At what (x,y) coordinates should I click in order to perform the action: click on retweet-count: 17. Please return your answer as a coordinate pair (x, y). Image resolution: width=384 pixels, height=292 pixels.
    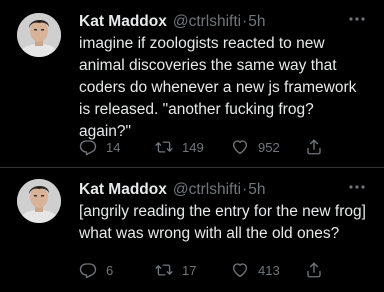
    Looking at the image, I should click on (189, 270).